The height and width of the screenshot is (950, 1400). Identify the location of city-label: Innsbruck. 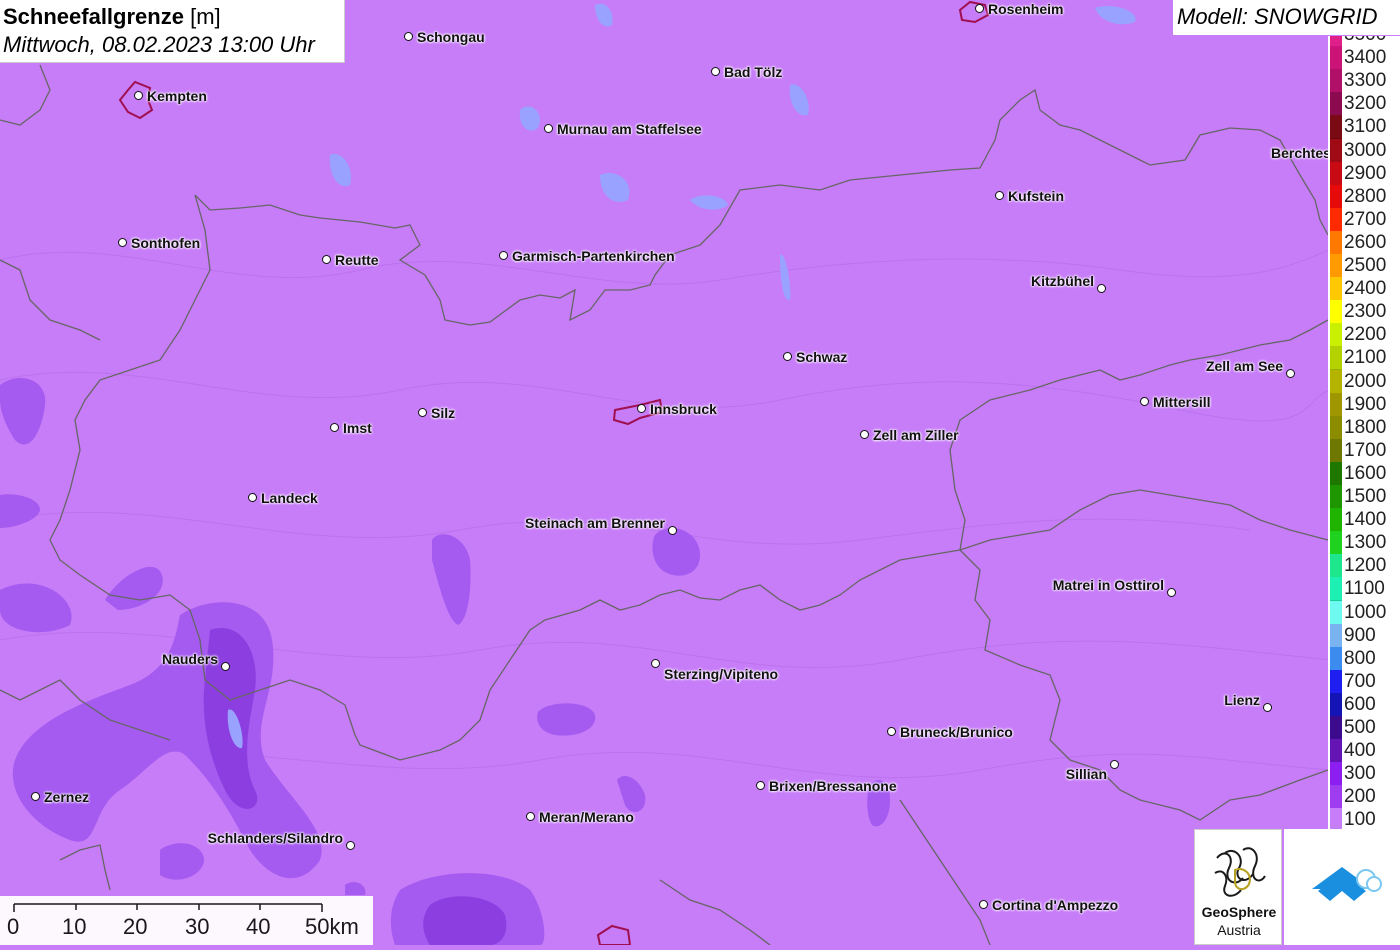
(683, 409).